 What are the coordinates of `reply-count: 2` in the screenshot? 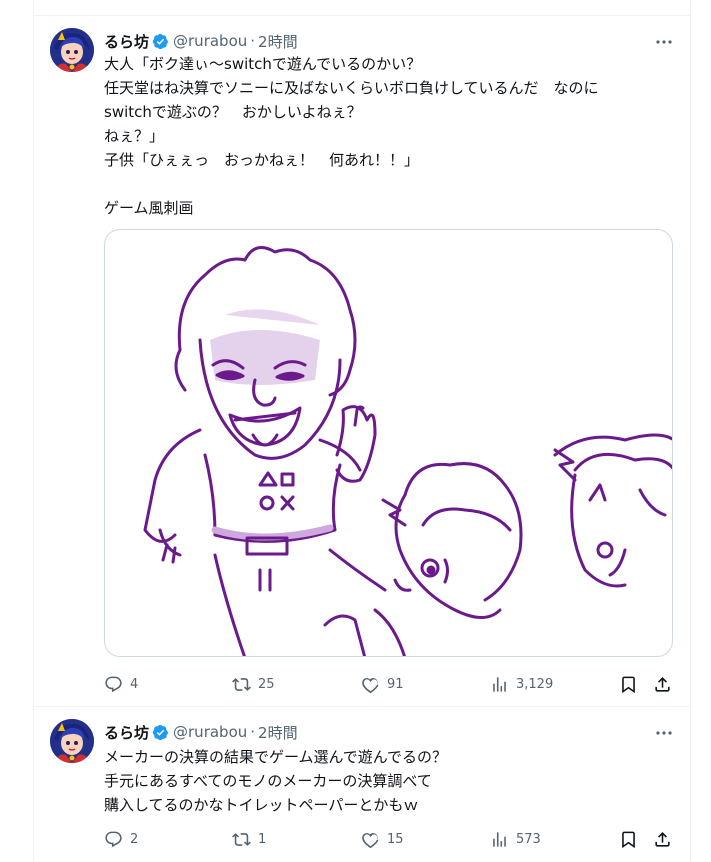 It's located at (134, 839).